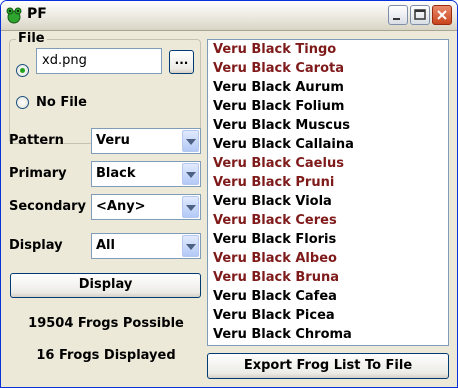 The image size is (458, 388). What do you see at coordinates (22, 102) in the screenshot?
I see `no-file-radio` at bounding box center [22, 102].